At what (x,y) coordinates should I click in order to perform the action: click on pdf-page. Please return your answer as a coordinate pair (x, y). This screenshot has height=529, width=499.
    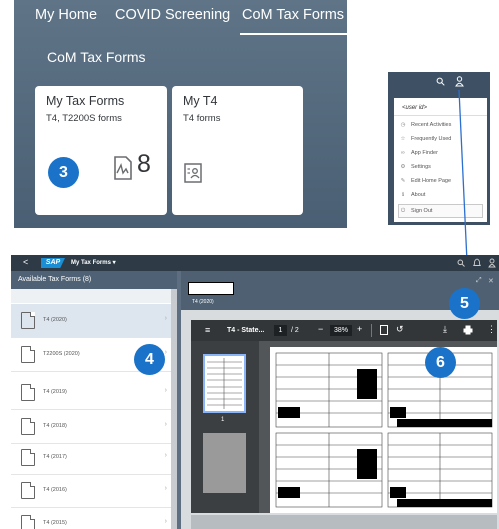
    Looking at the image, I should click on (383, 430).